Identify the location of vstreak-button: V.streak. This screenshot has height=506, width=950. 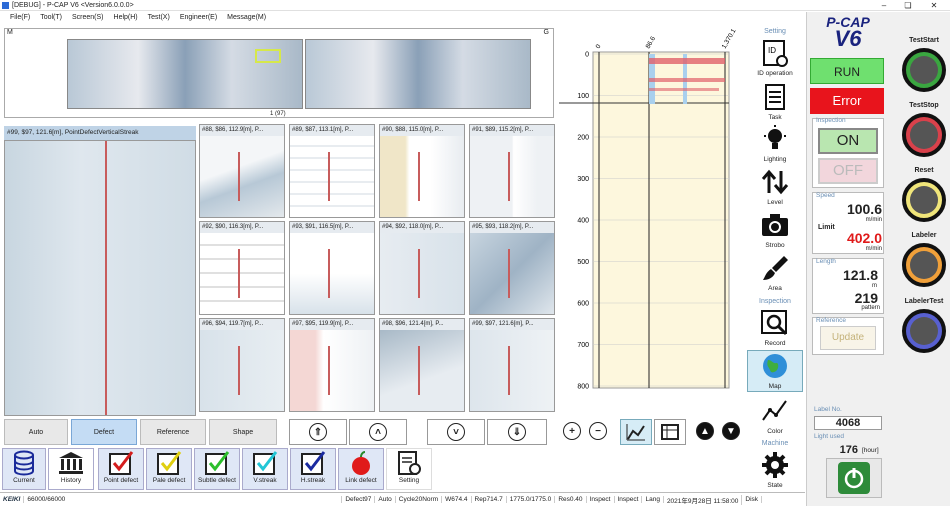
(265, 469).